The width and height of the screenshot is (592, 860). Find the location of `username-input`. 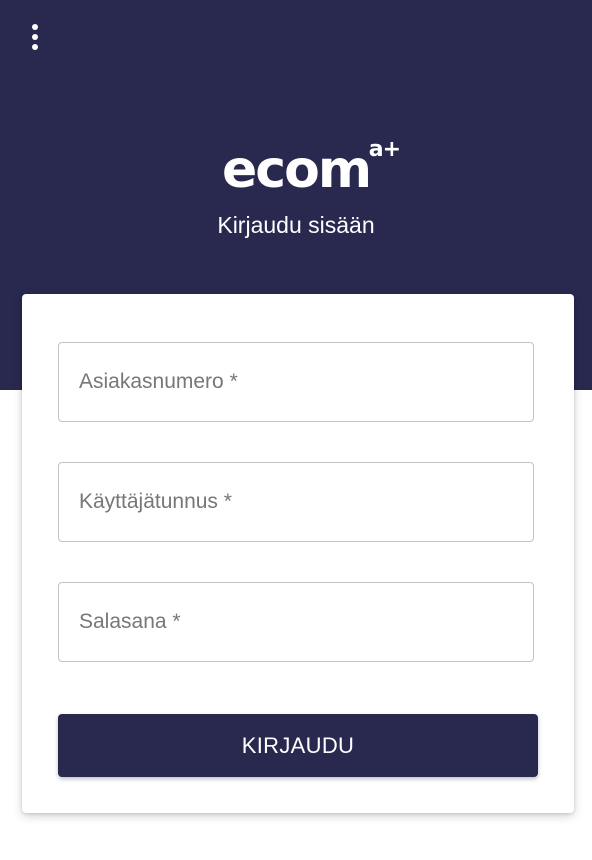

username-input is located at coordinates (296, 502).